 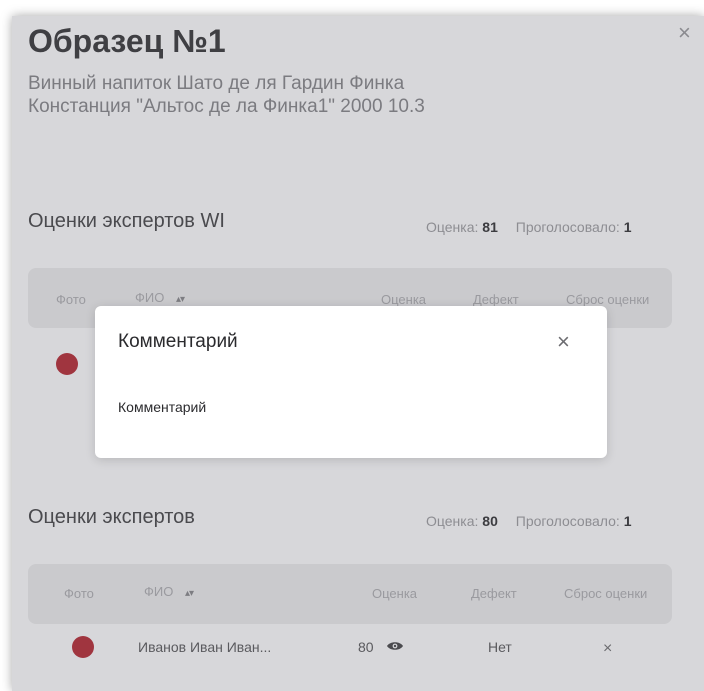 What do you see at coordinates (607, 649) in the screenshot?
I see `reset-score-button: ×` at bounding box center [607, 649].